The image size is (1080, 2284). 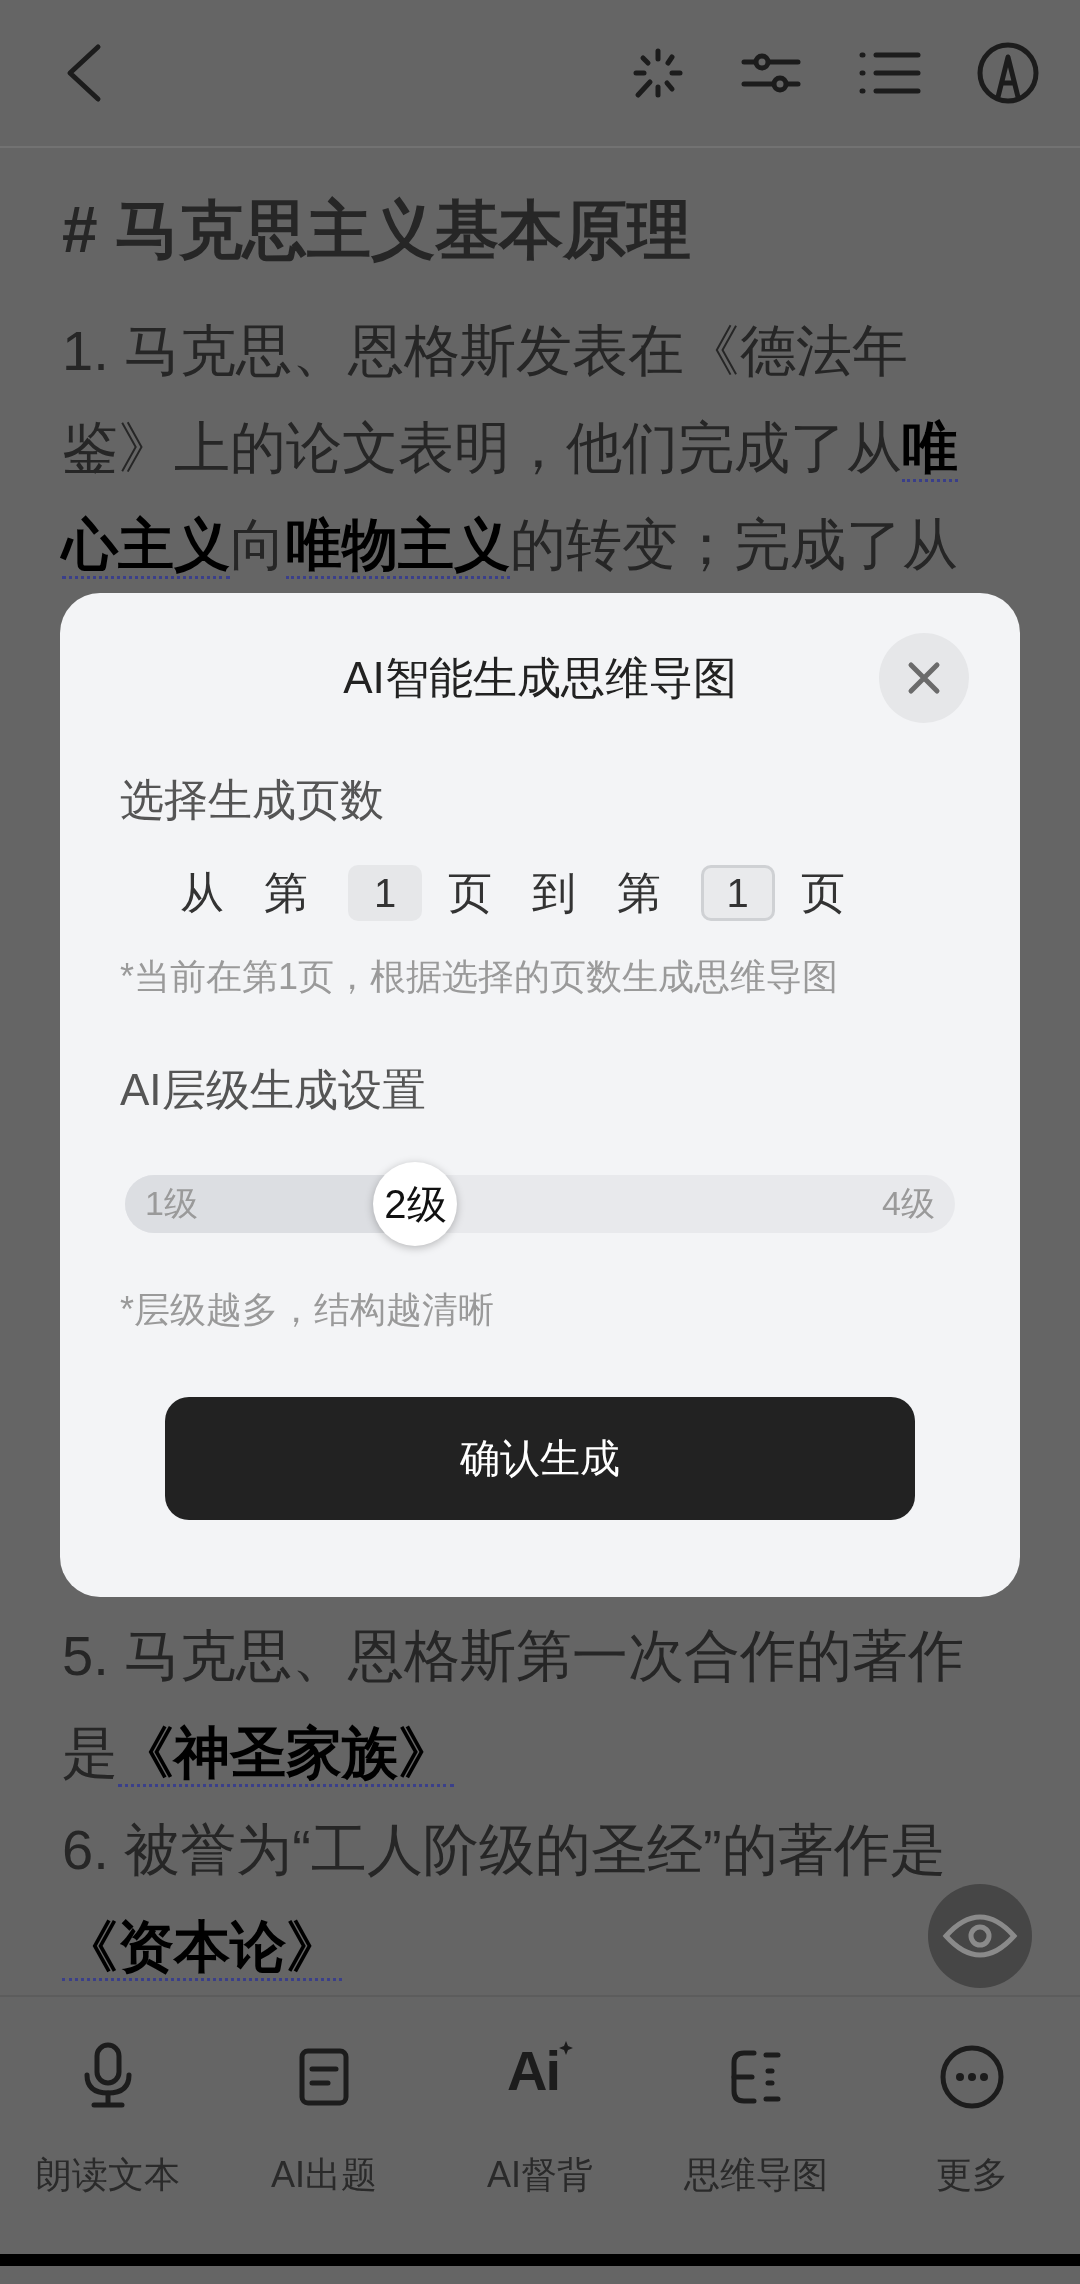 I want to click on page-range-label: 页 到 第, so click(x=561, y=892).